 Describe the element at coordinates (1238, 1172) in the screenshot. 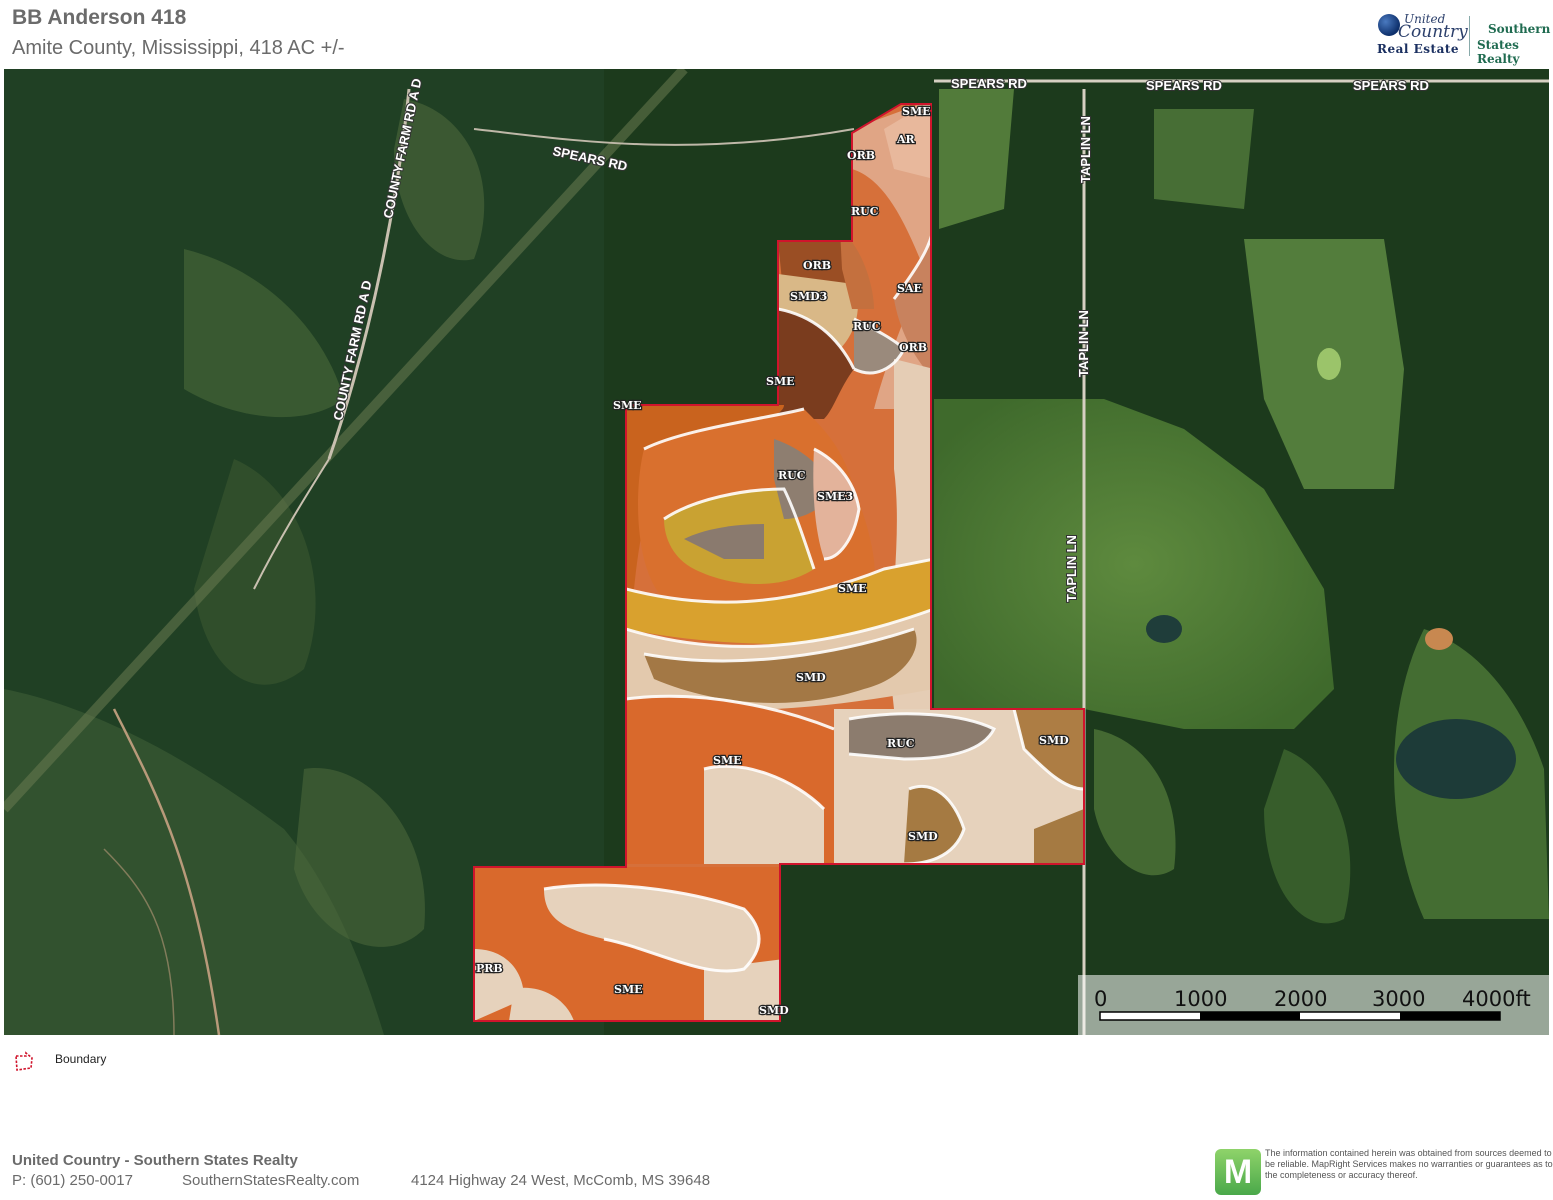

I see `mapright-logo: M` at that location.